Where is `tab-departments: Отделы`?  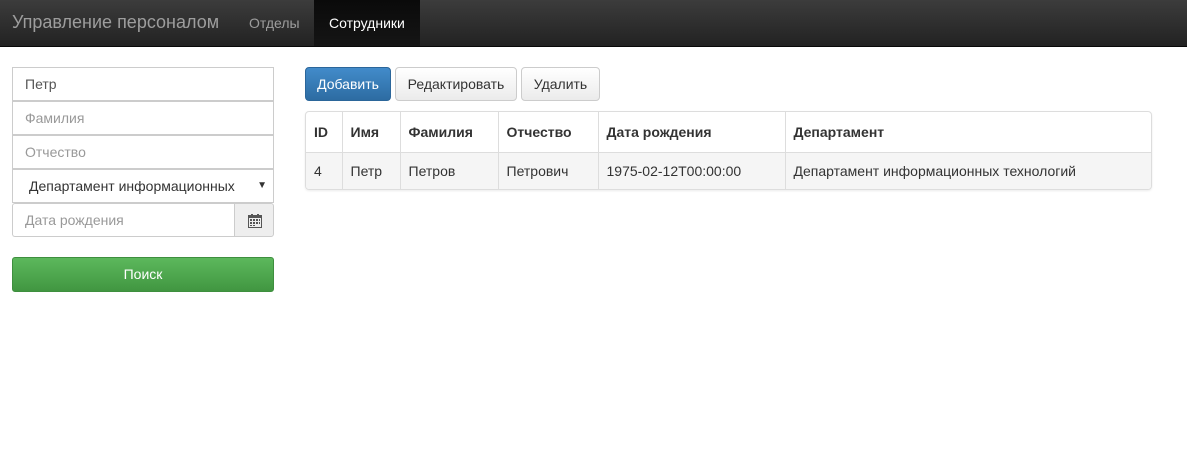 tab-departments: Отделы is located at coordinates (274, 23).